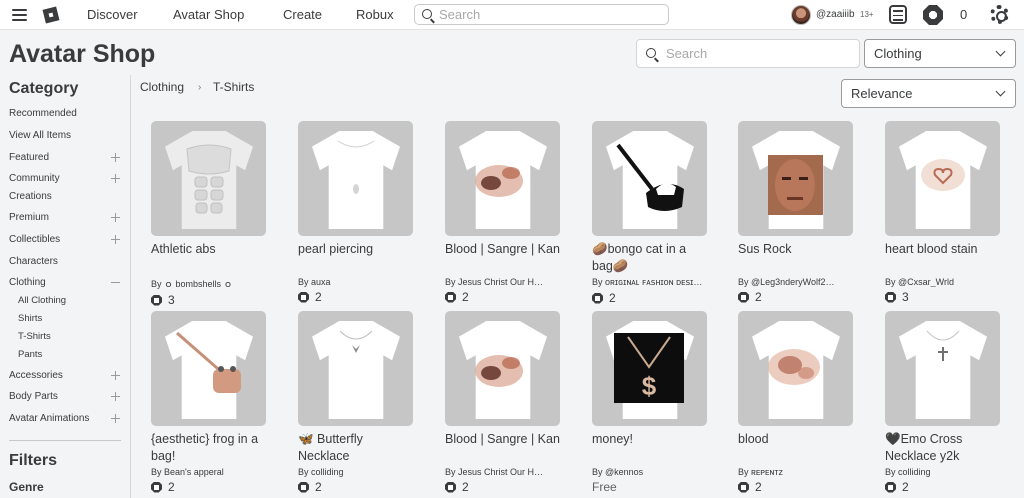  I want to click on sidebar-item-accessories: Accessories, so click(36, 375).